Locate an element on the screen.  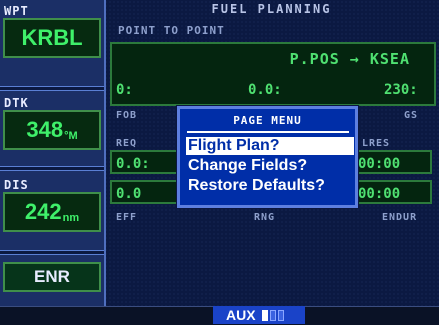
wpt-label: WPT is located at coordinates (16, 11).